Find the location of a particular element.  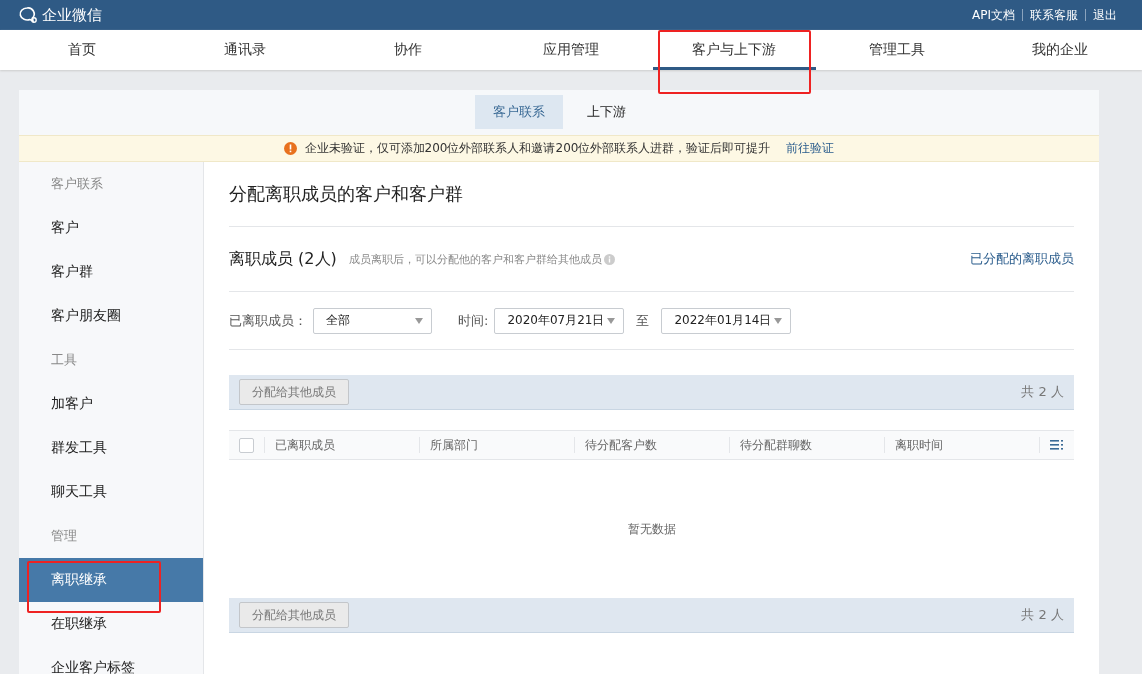

nav-tab: 我的企业 is located at coordinates (1060, 50).